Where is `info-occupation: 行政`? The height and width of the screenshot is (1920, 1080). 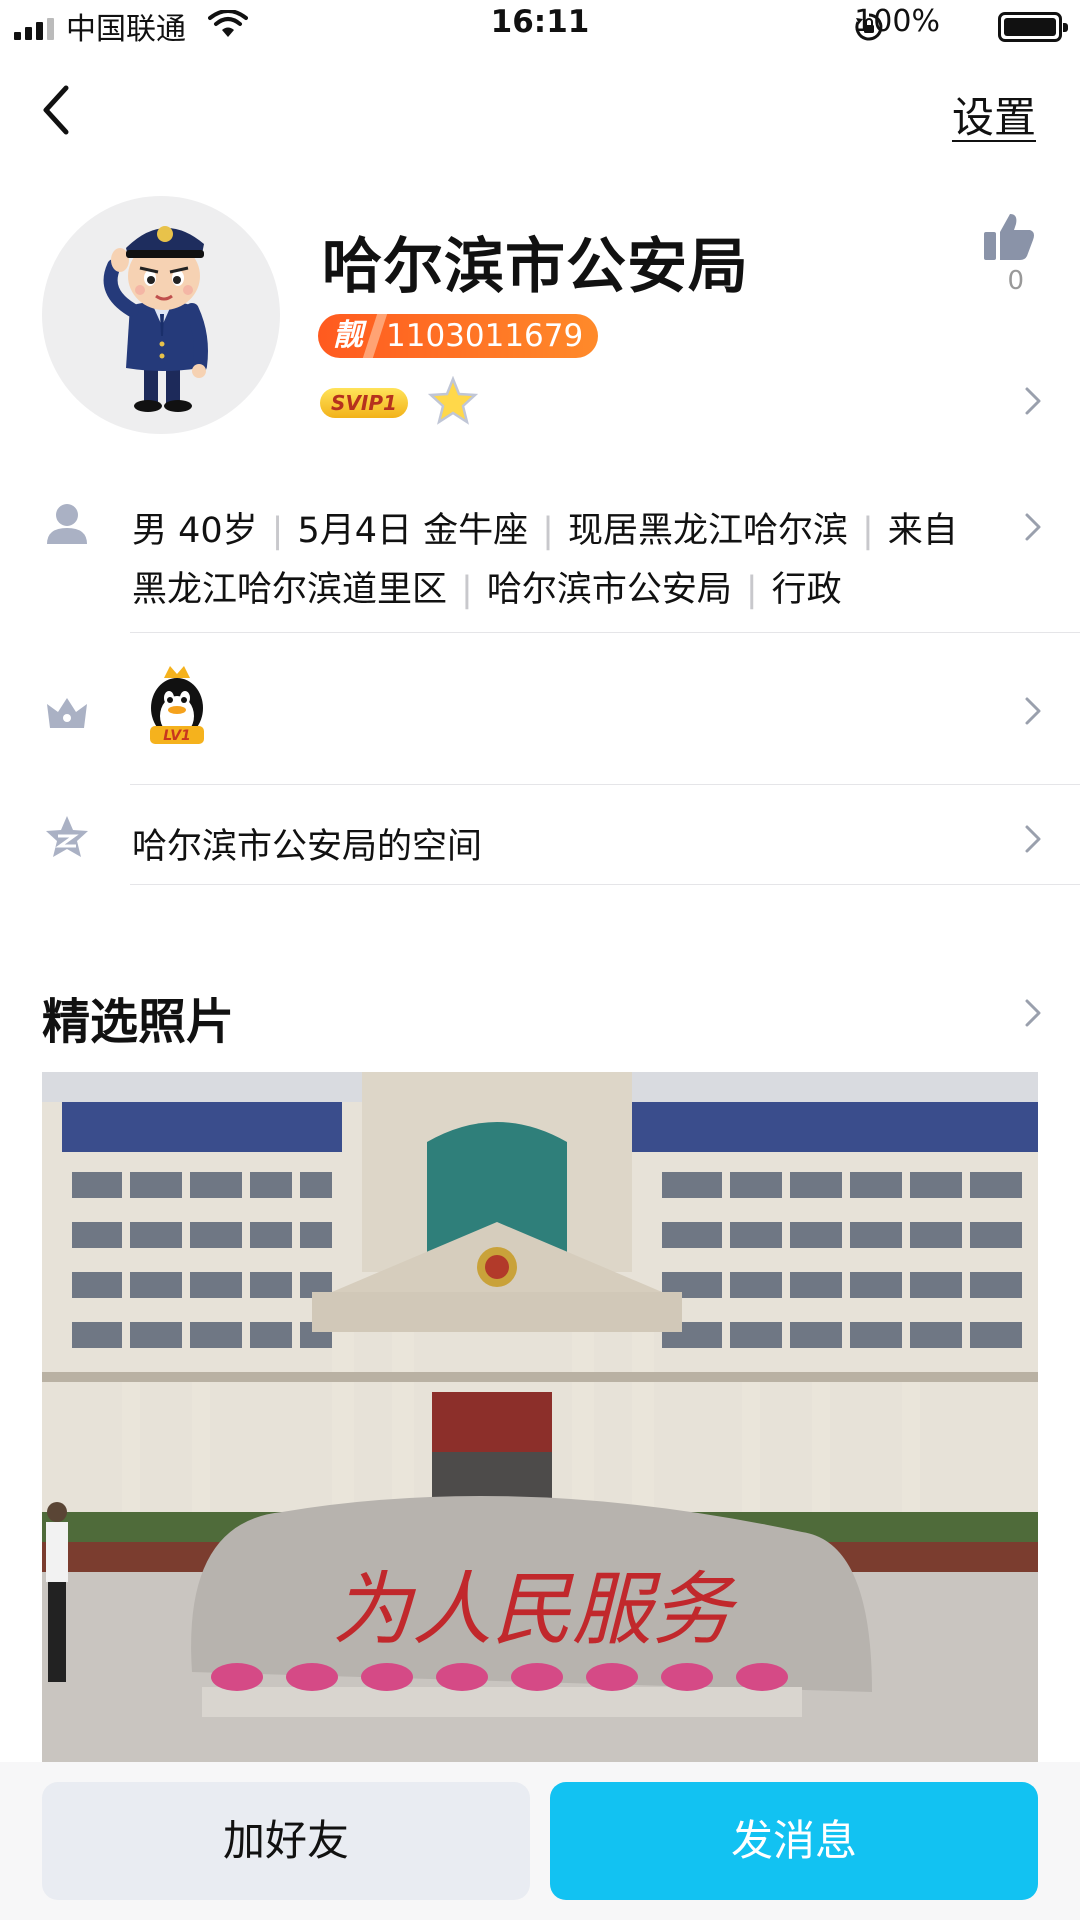 info-occupation: 行政 is located at coordinates (806, 590).